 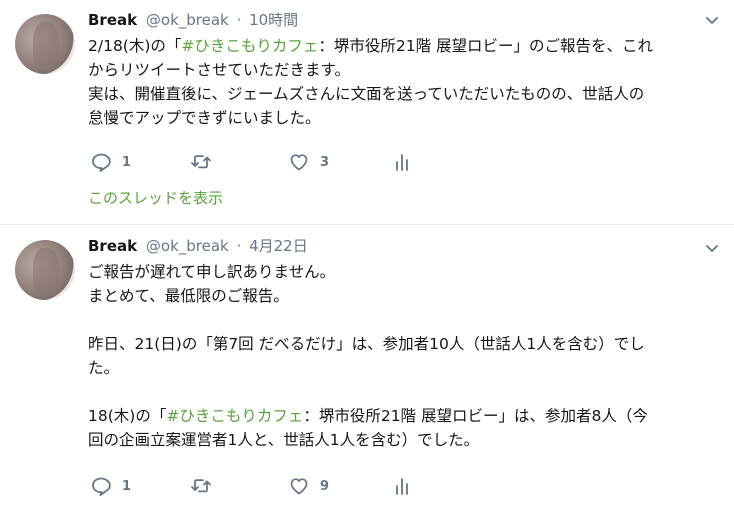 I want to click on text-segment: 怠慢でアップできずにいました。, so click(x=204, y=118).